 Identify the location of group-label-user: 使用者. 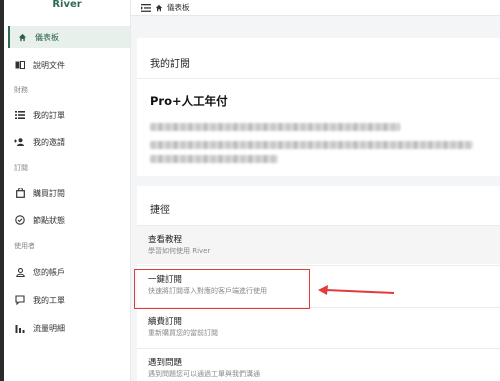
(24, 246).